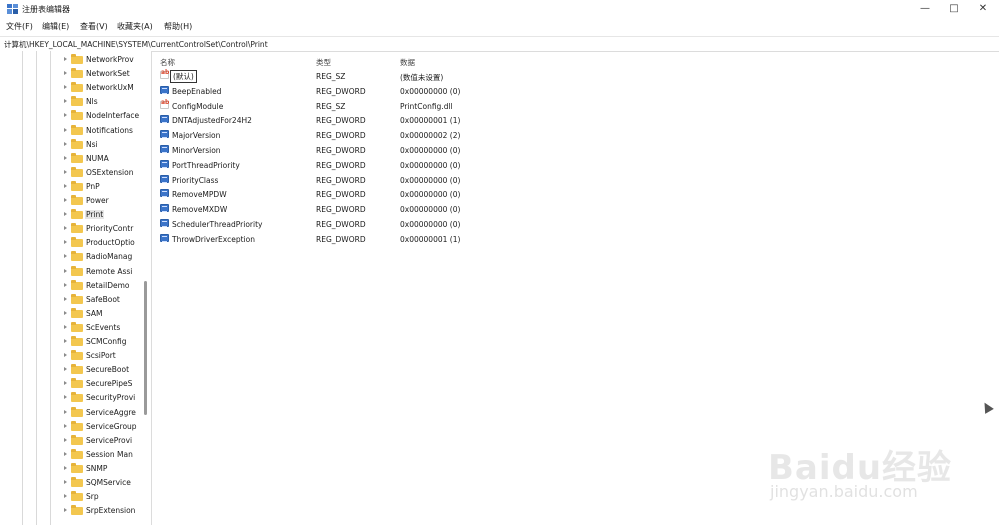 The width and height of the screenshot is (999, 525). I want to click on tree-item: NetworkProv, so click(103, 60).